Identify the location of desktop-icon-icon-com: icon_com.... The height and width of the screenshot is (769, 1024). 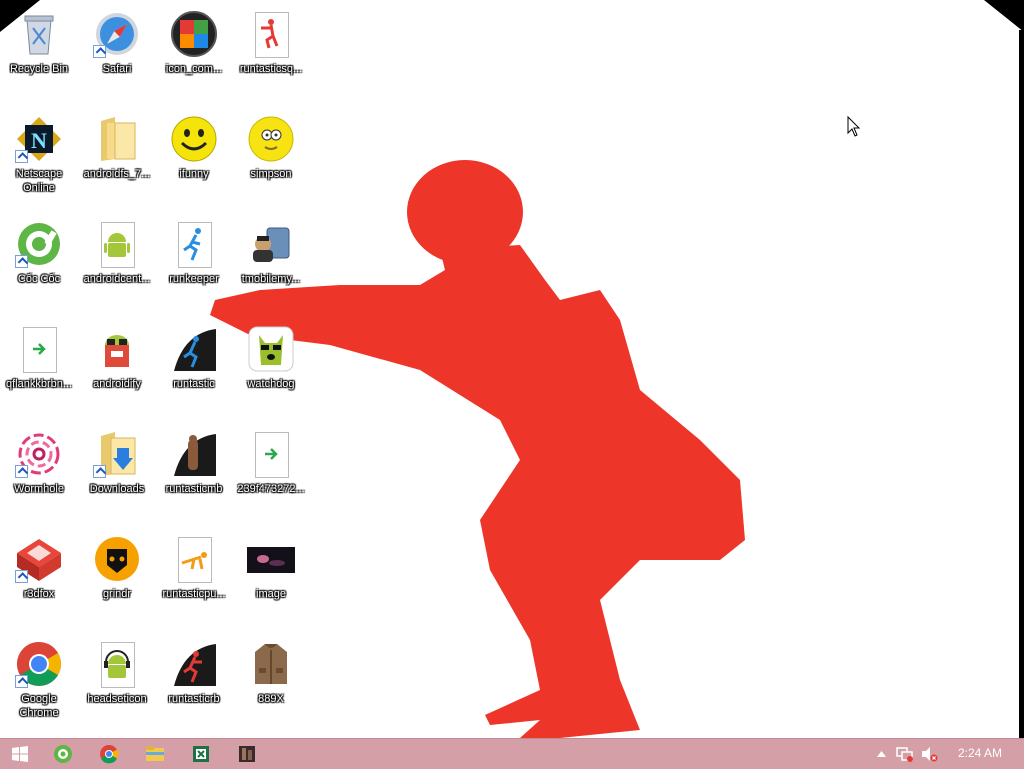
(194, 52).